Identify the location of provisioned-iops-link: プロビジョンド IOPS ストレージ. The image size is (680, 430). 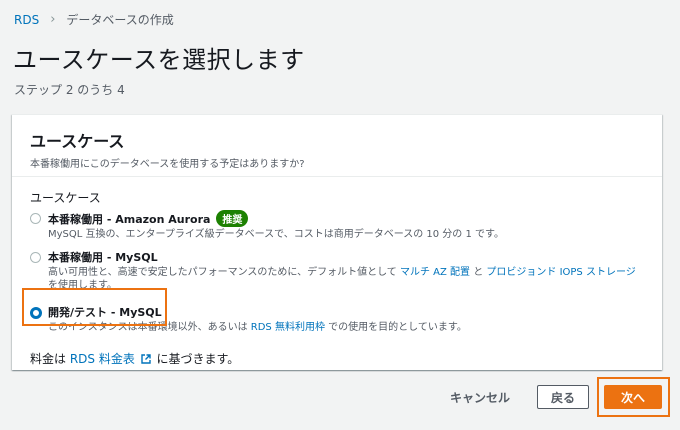
(560, 272).